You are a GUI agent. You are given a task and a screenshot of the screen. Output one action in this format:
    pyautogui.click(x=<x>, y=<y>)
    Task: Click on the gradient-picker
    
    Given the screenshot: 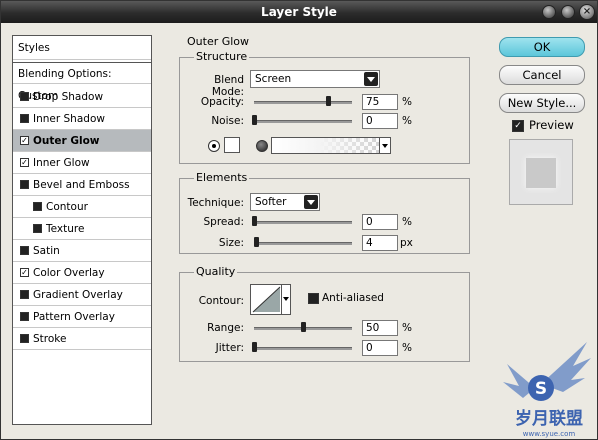 What is the action you would take?
    pyautogui.click(x=331, y=145)
    